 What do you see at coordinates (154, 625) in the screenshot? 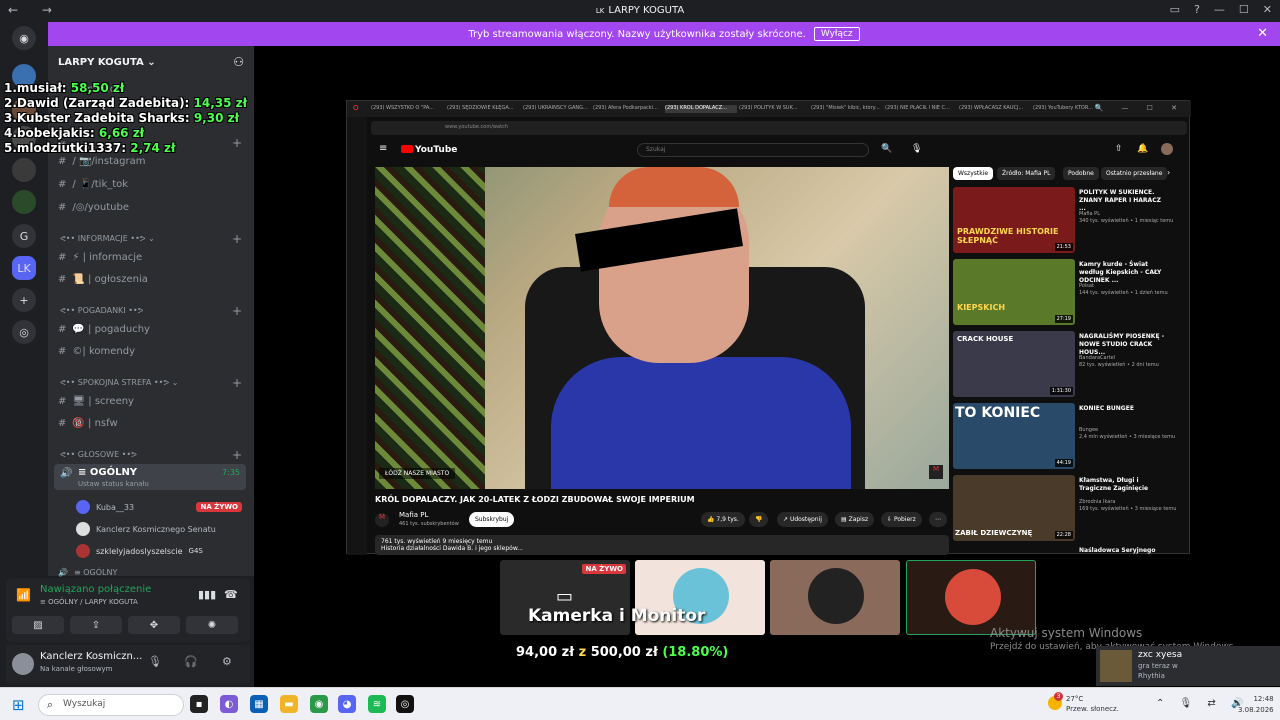
I see `activities-button: ✥` at bounding box center [154, 625].